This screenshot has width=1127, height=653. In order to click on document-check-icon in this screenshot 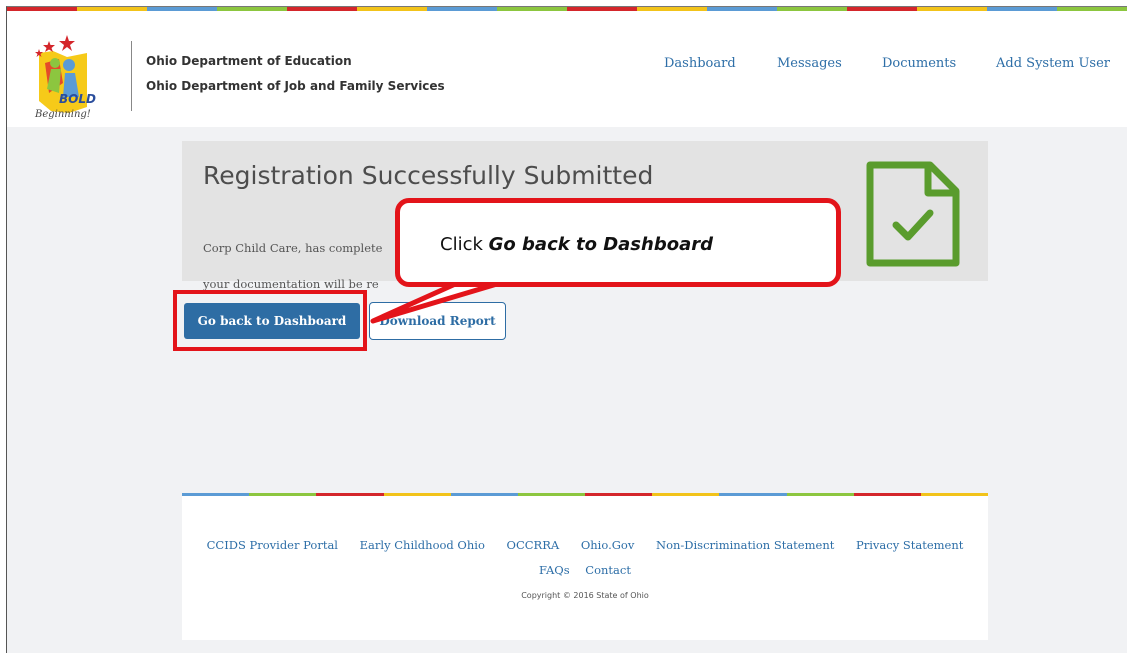, I will do `click(913, 214)`.